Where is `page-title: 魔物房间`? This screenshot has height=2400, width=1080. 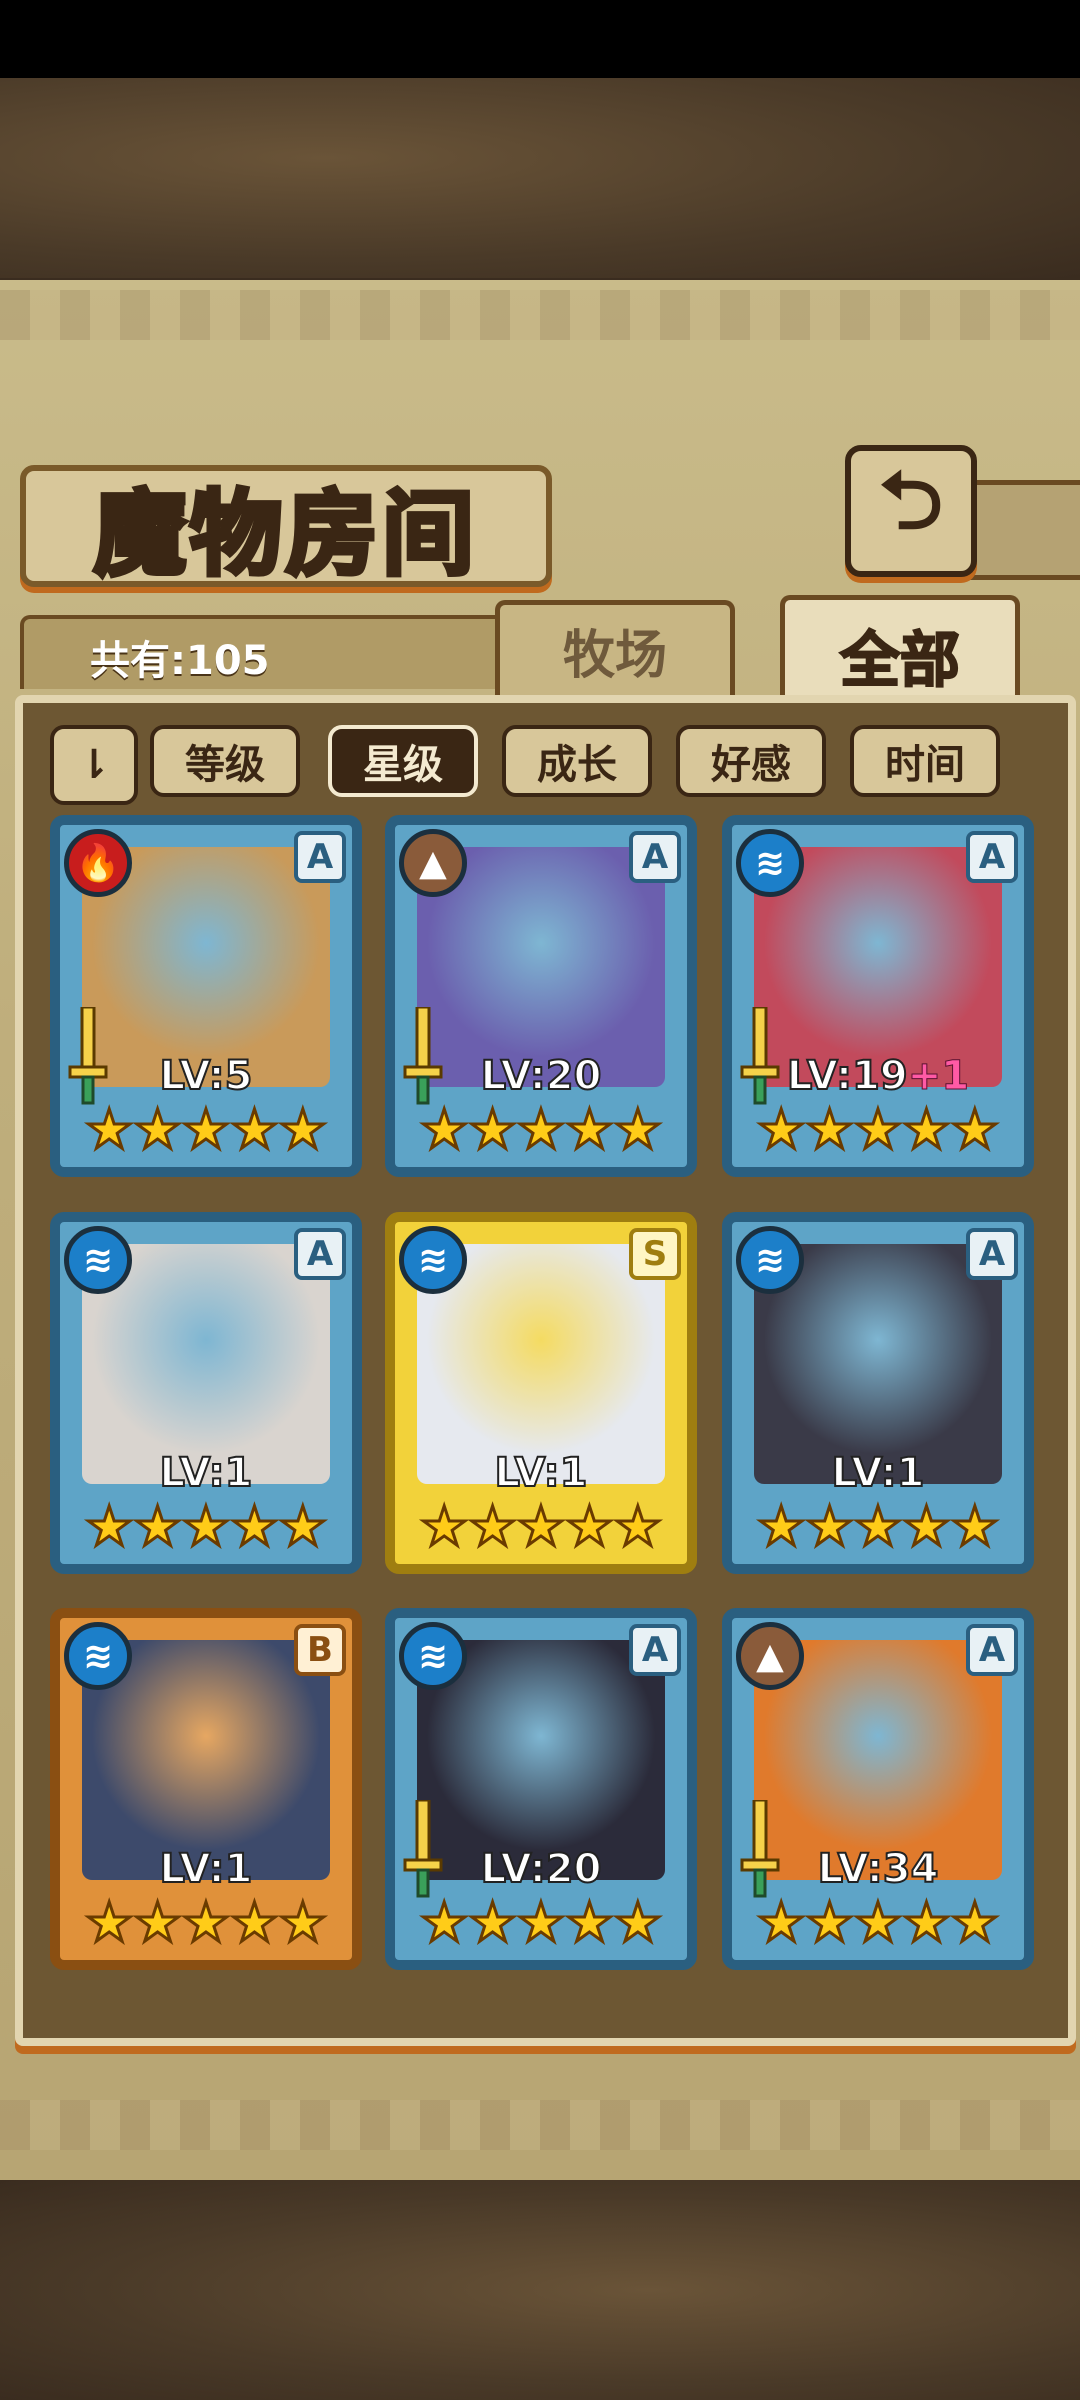 page-title: 魔物房间 is located at coordinates (284, 534).